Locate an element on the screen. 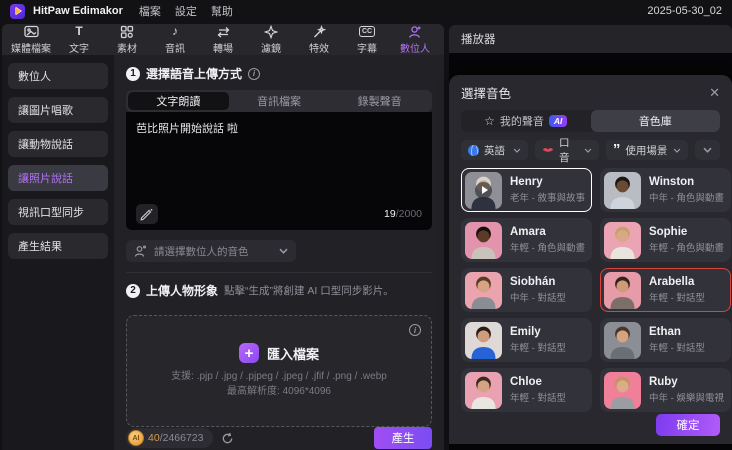 This screenshot has width=732, height=450. voice-dropdown-placeholder: 請選擇數位人的音色 is located at coordinates (201, 251).